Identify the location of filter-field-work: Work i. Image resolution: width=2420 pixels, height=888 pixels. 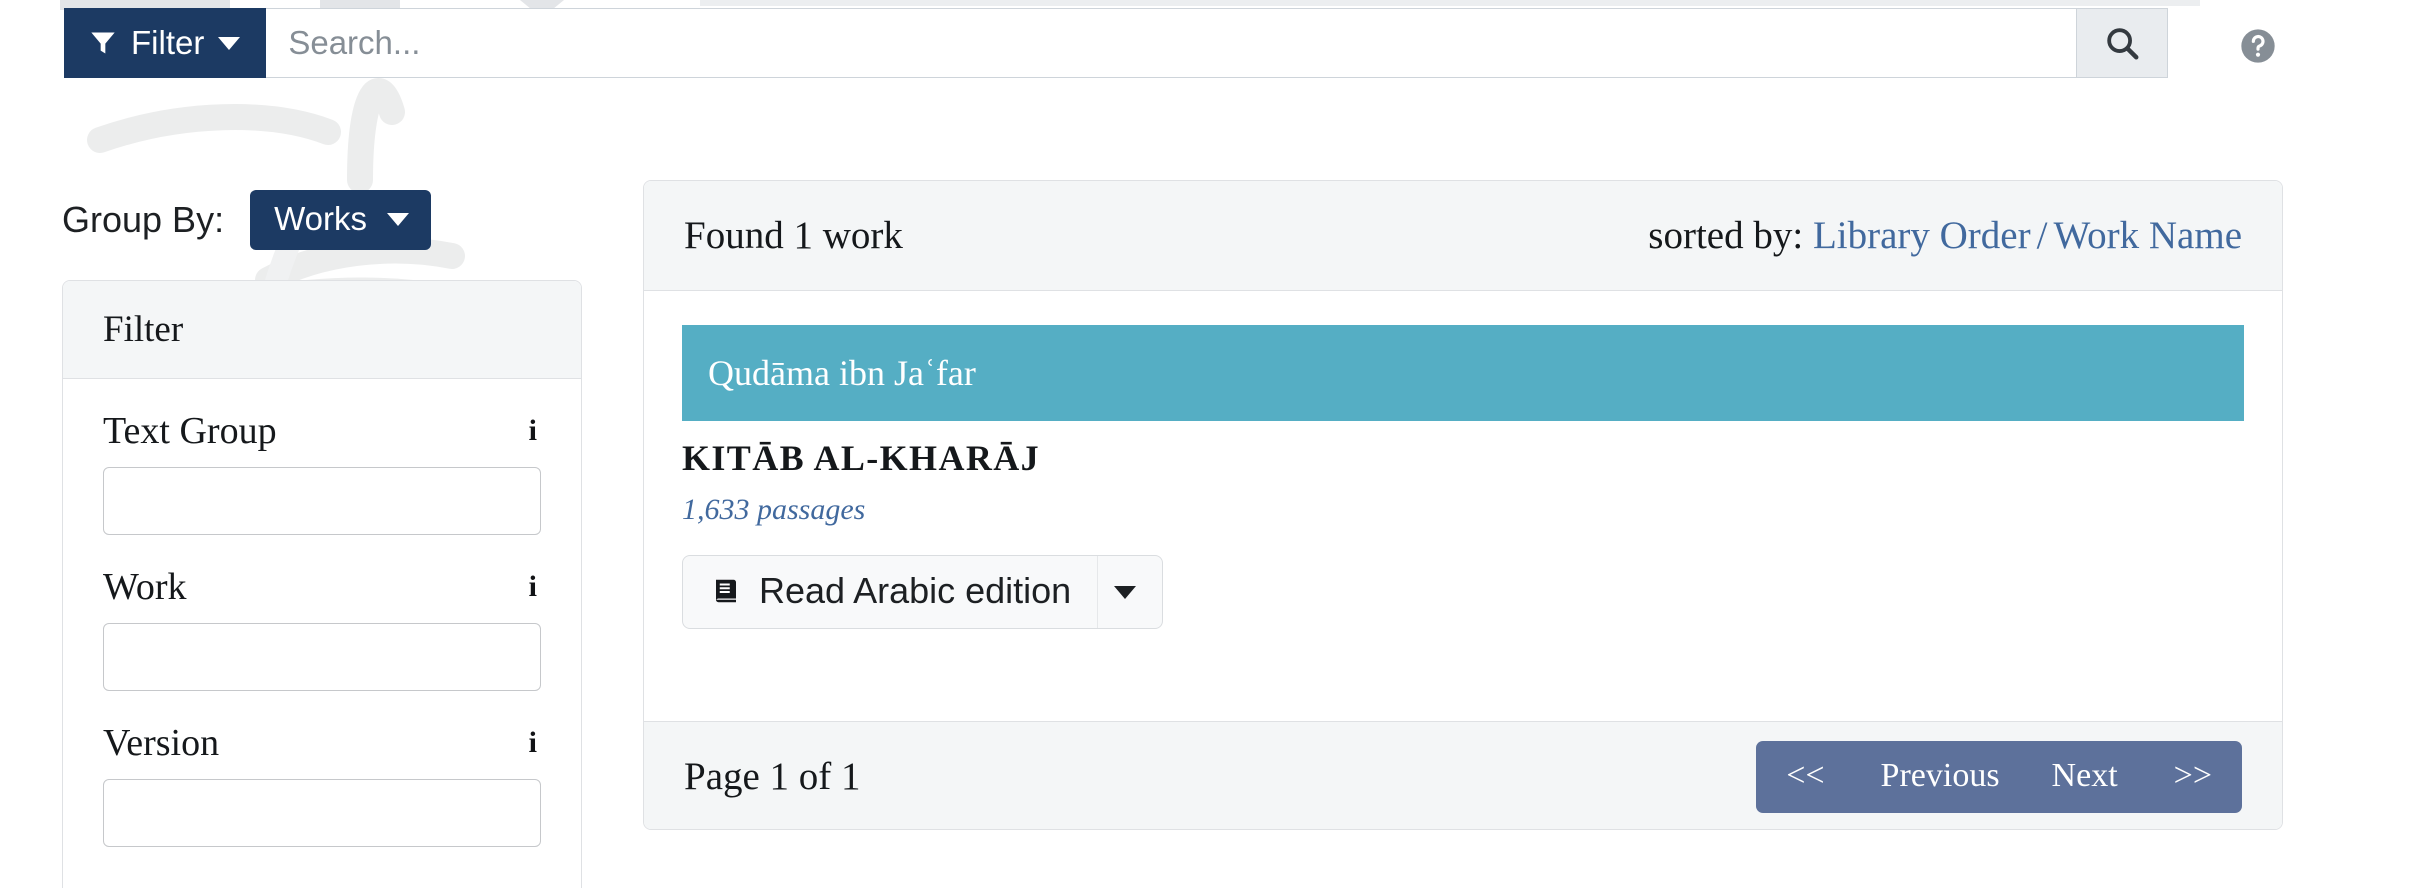
(322, 628).